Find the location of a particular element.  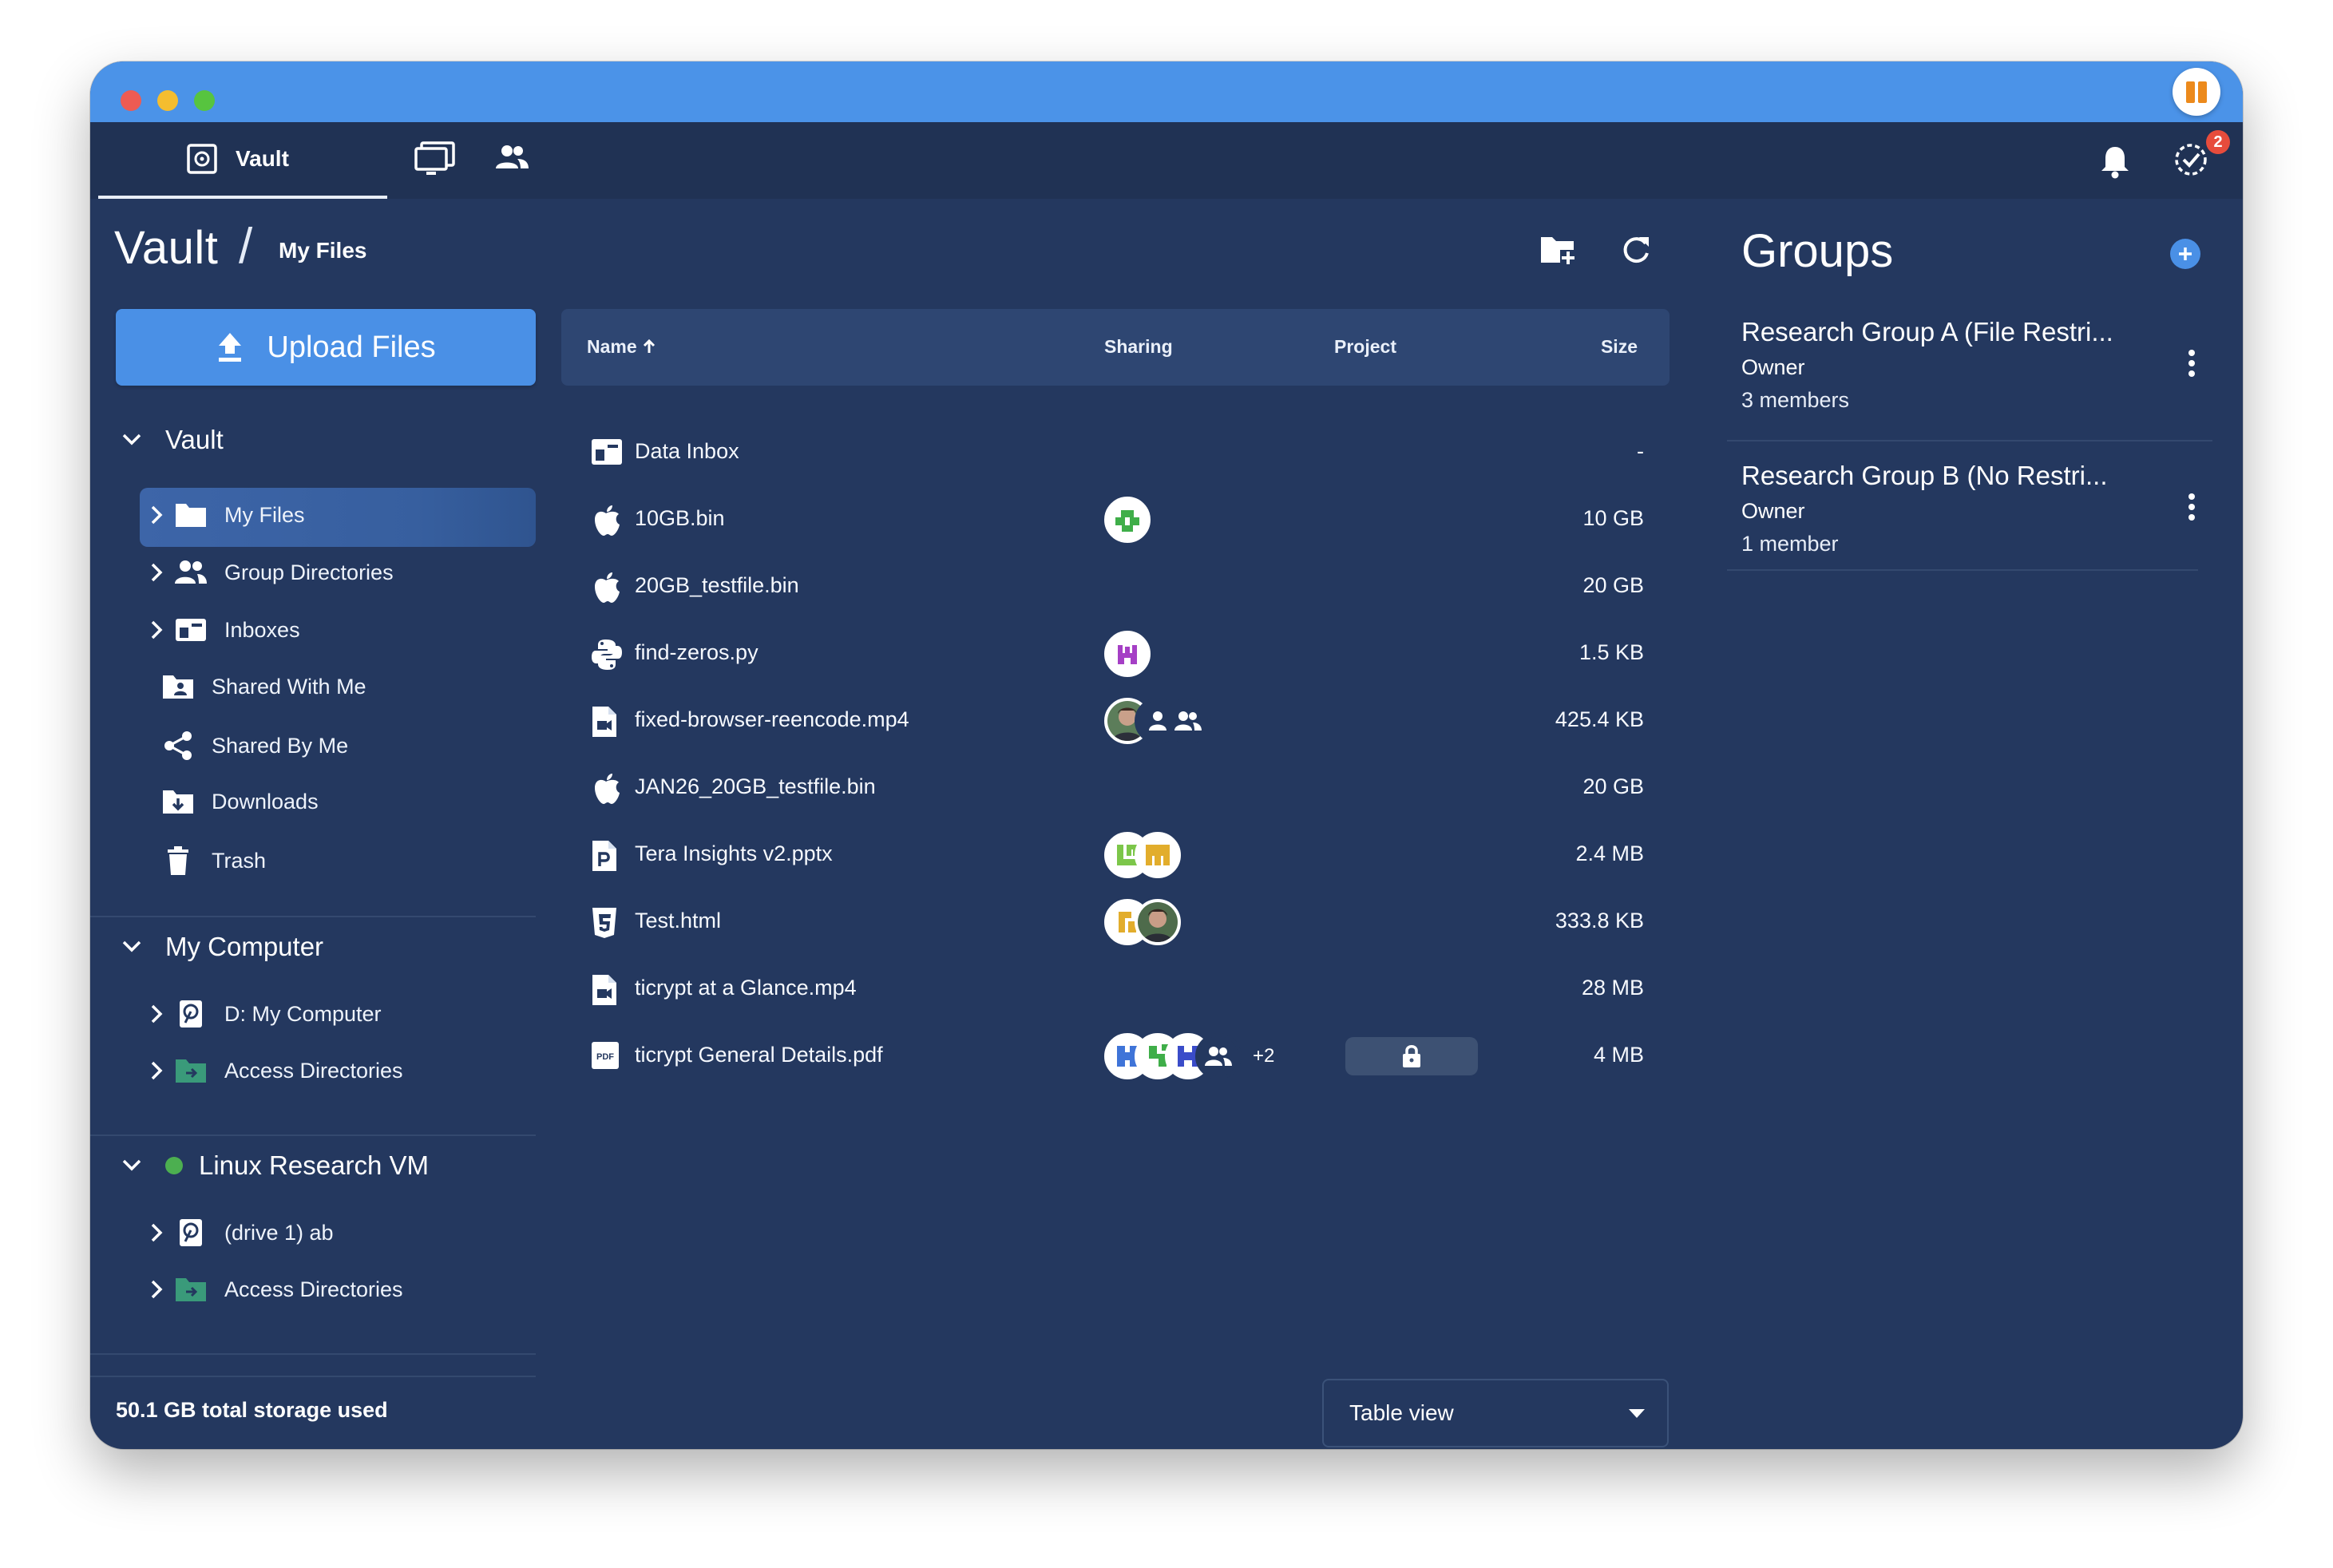

column-header-size: Size is located at coordinates (1619, 347).